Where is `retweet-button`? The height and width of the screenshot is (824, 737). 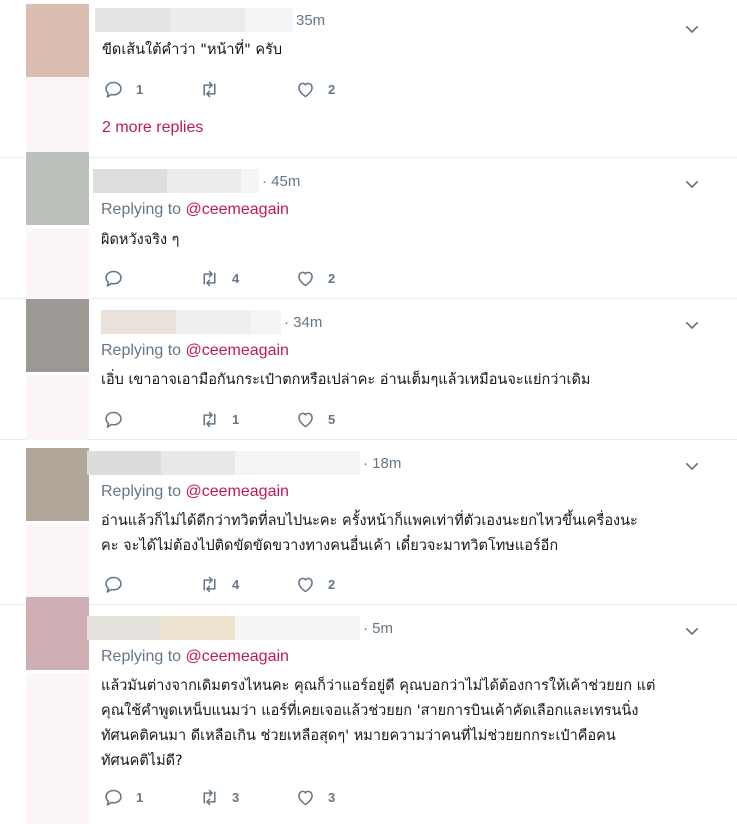 retweet-button is located at coordinates (247, 89).